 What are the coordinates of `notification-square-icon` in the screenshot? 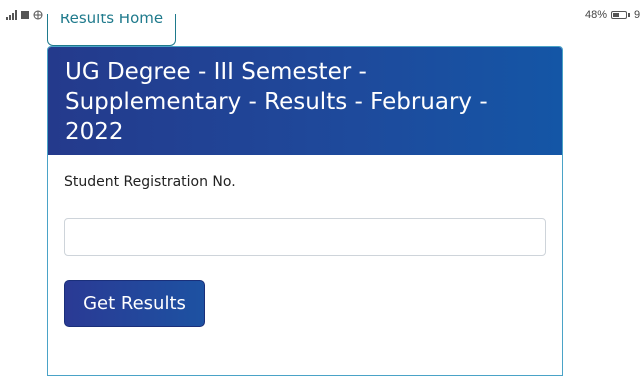 It's located at (25, 15).